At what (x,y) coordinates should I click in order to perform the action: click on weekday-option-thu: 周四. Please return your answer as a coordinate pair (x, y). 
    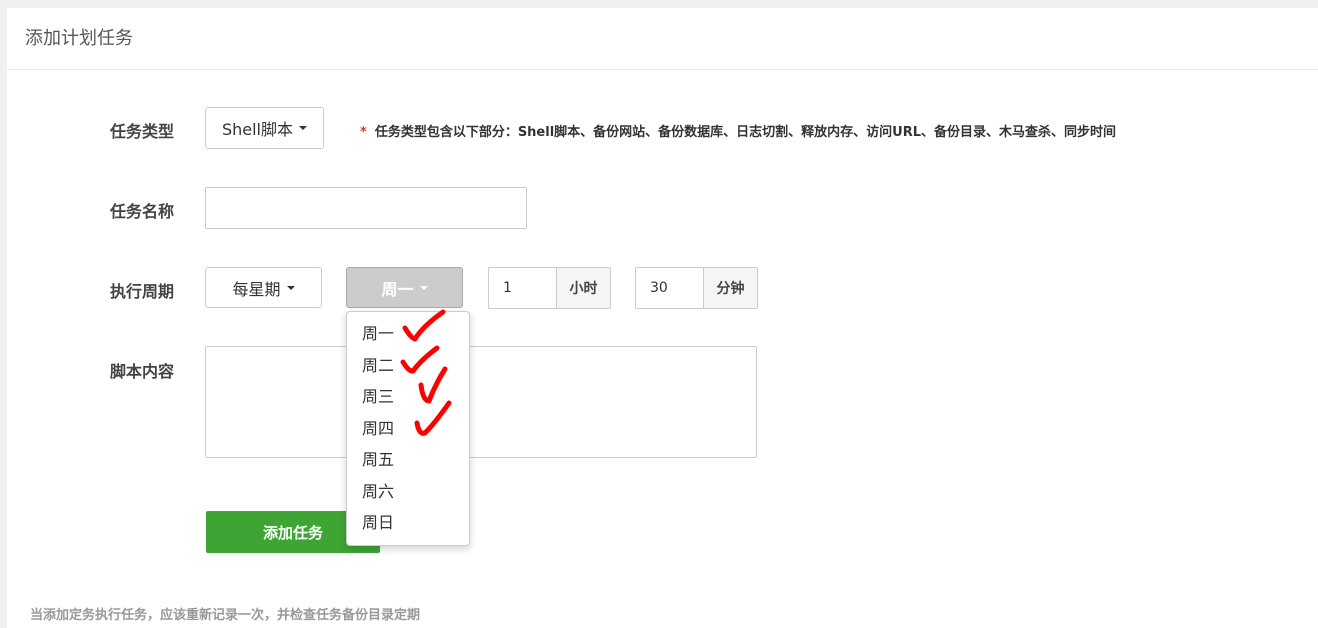
    Looking at the image, I should click on (408, 422).